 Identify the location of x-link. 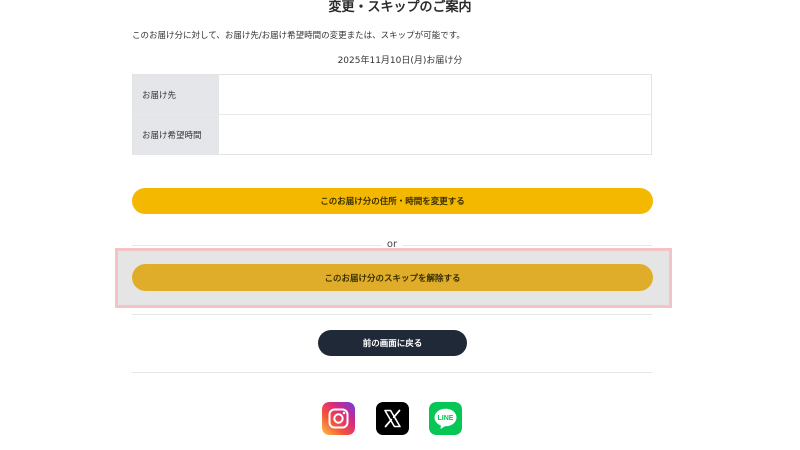
(392, 418).